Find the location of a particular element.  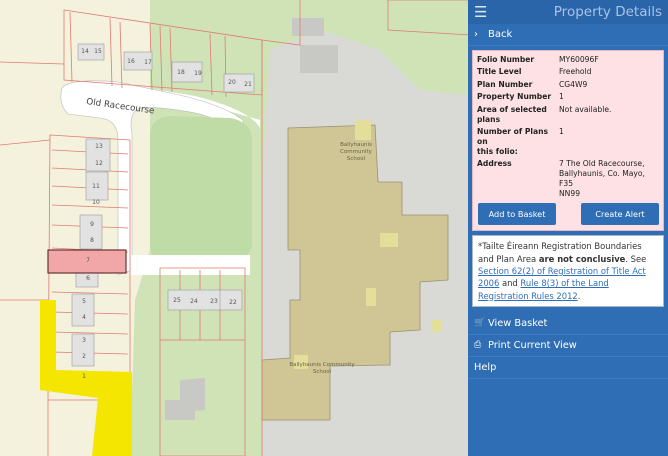

note-text: . See is located at coordinates (636, 258).